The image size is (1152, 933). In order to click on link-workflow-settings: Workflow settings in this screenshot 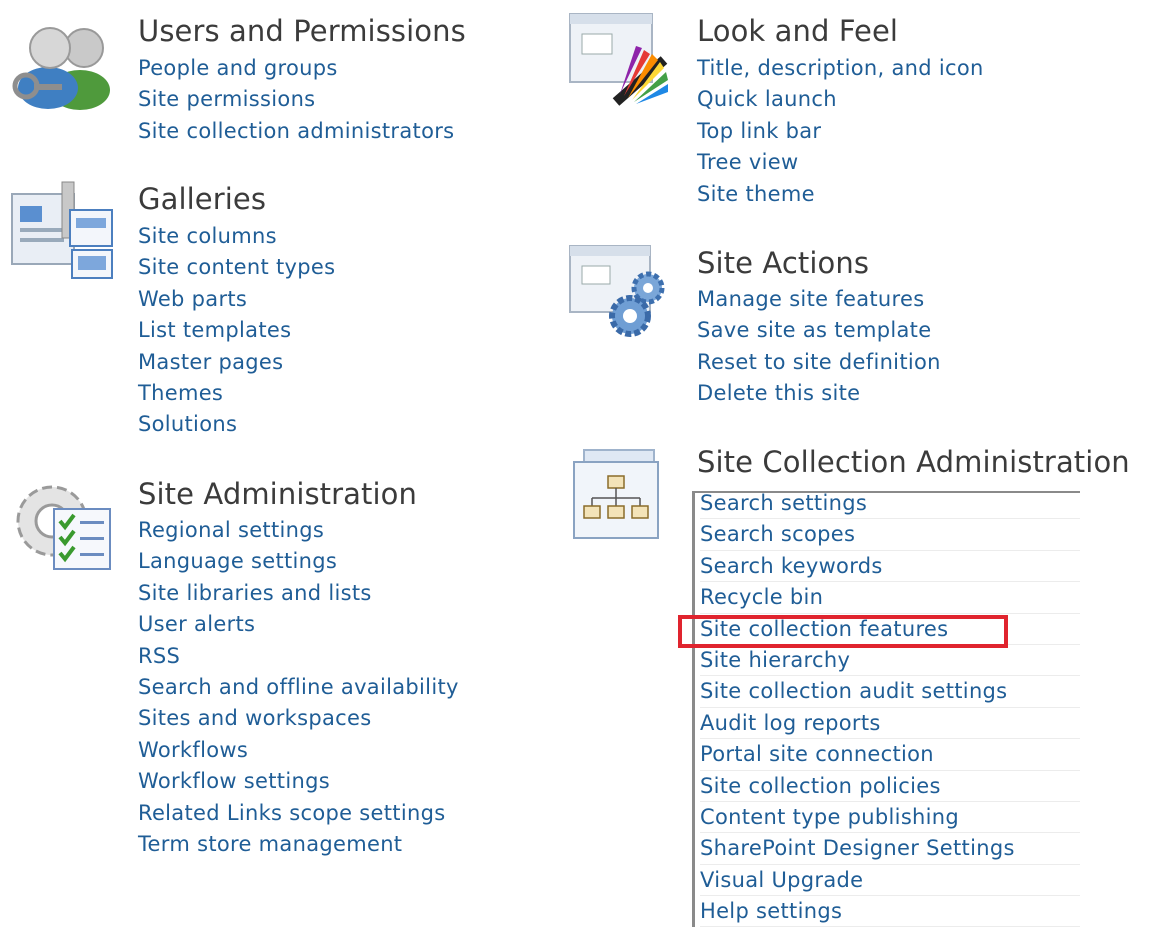, I will do `click(234, 781)`.